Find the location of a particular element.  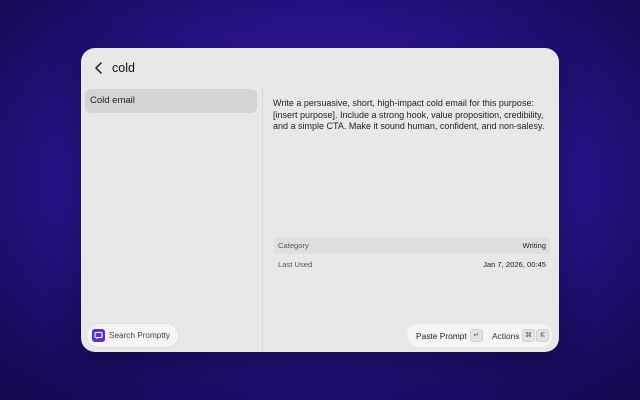

chevron-left-icon is located at coordinates (99, 68).